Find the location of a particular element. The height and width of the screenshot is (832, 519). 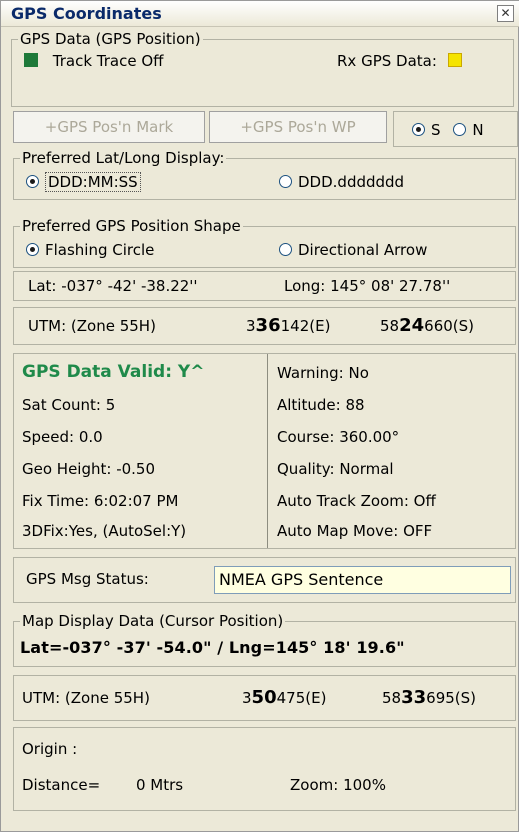

cursor-utm-zone: UTM: (Zone 55H) is located at coordinates (86, 698).